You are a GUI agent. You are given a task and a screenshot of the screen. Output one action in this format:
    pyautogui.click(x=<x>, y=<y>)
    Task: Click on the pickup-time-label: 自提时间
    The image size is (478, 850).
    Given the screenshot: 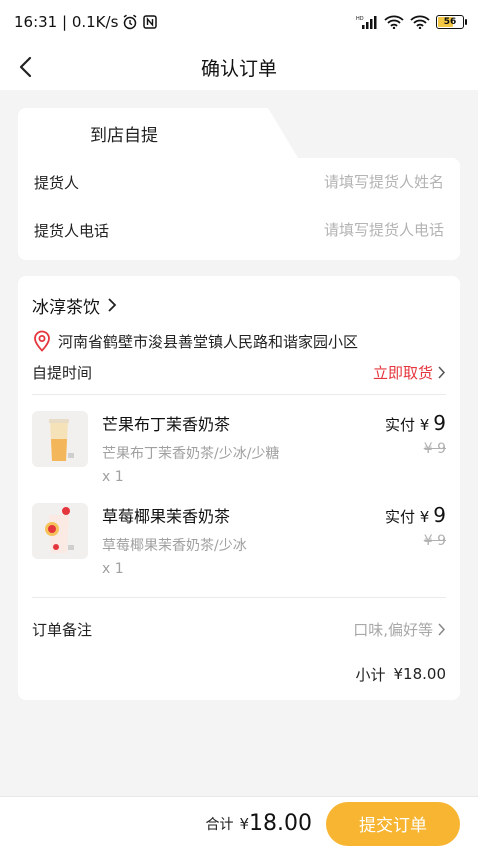 What is the action you would take?
    pyautogui.click(x=62, y=372)
    